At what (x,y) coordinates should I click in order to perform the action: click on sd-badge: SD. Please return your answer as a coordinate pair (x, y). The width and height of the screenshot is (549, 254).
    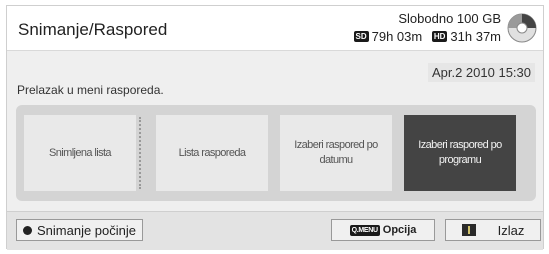
    Looking at the image, I should click on (361, 36).